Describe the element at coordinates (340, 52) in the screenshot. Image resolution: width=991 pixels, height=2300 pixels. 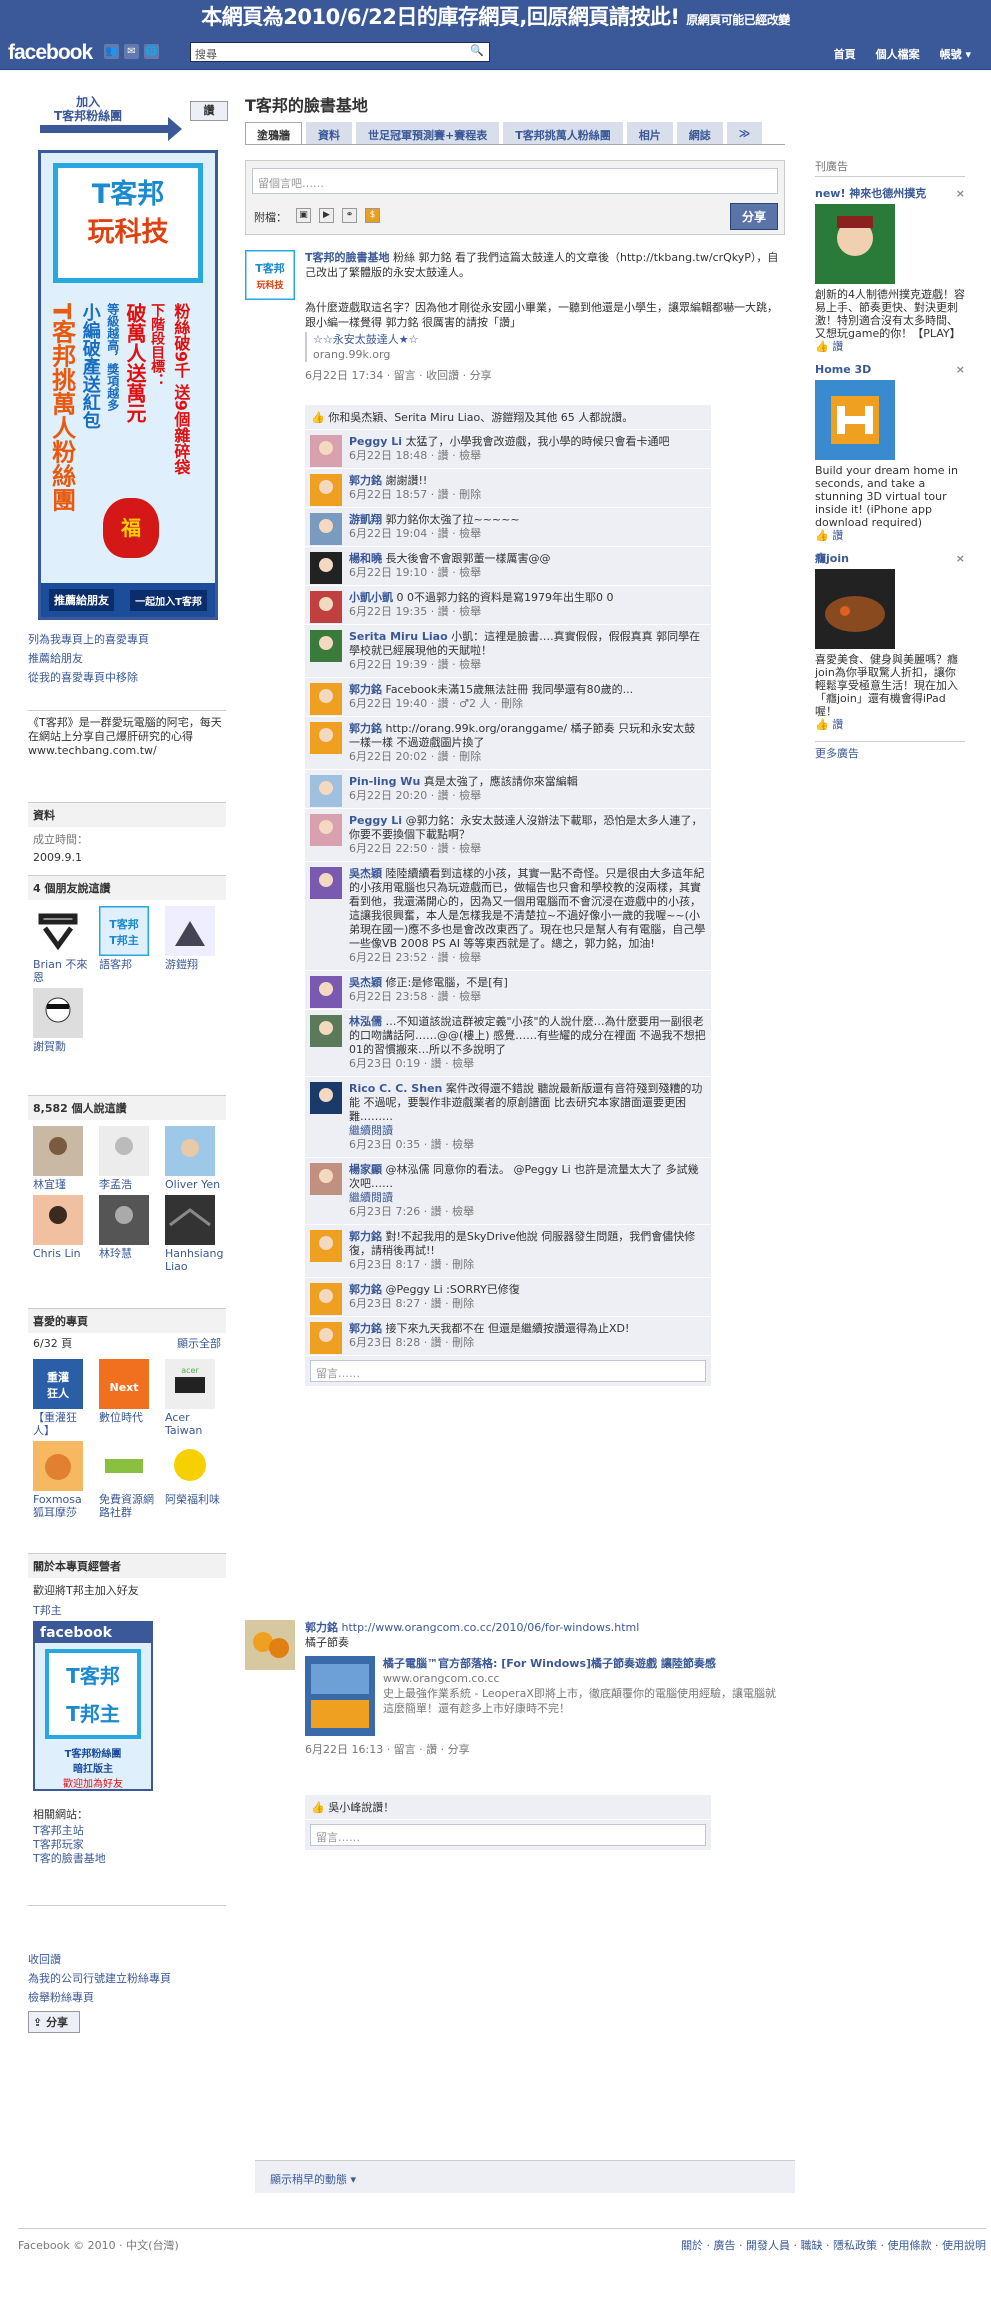
I see `search-input: 搜尋` at that location.